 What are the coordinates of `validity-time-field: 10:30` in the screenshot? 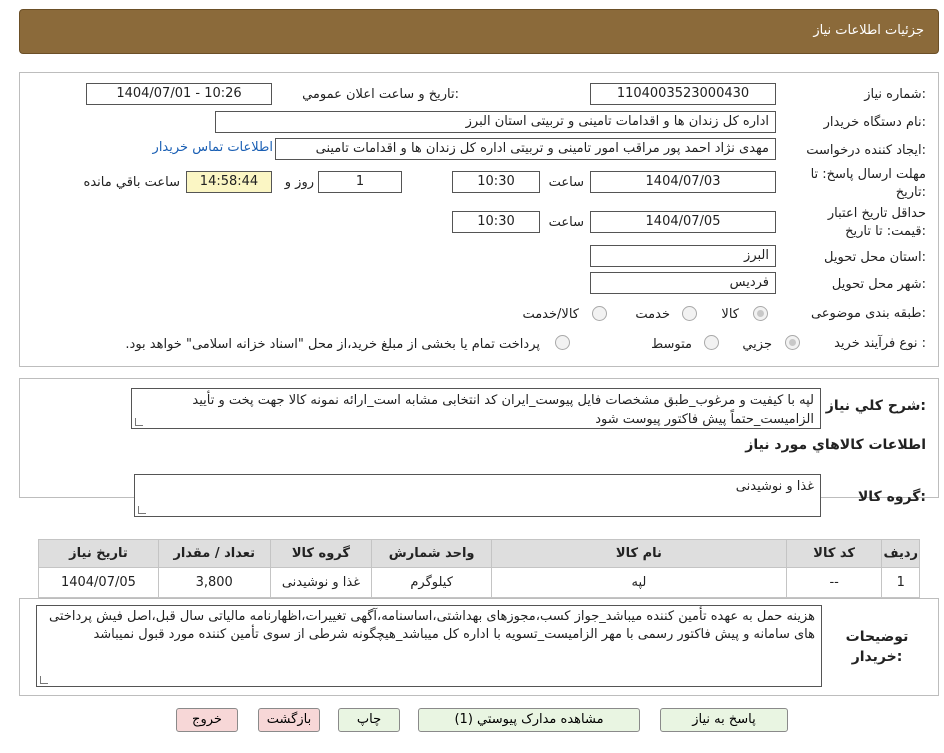 It's located at (496, 222).